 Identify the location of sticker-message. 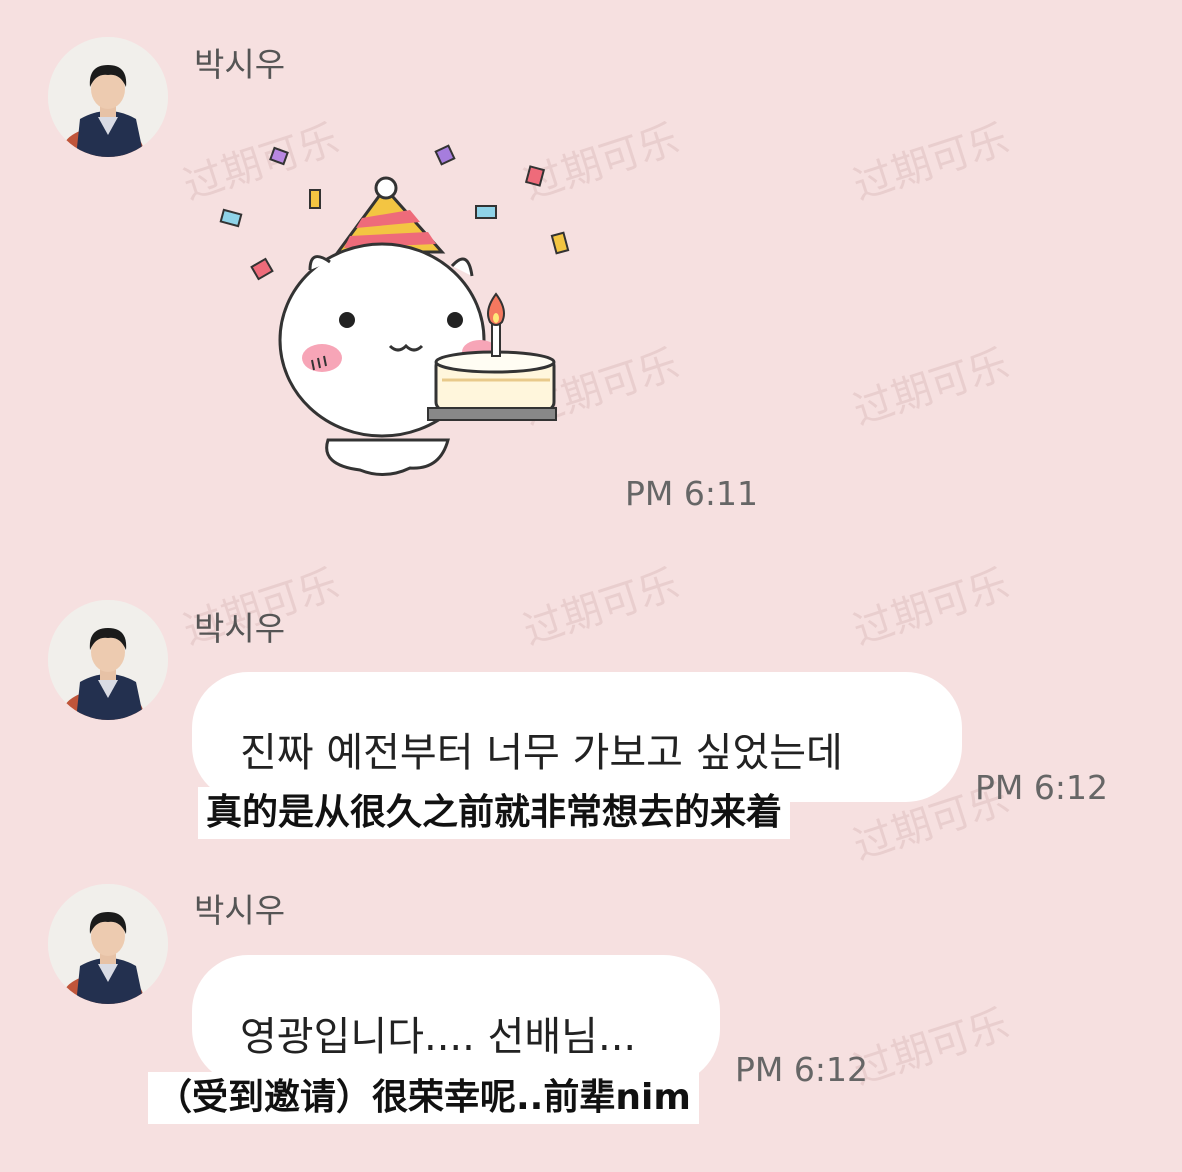
(390, 310).